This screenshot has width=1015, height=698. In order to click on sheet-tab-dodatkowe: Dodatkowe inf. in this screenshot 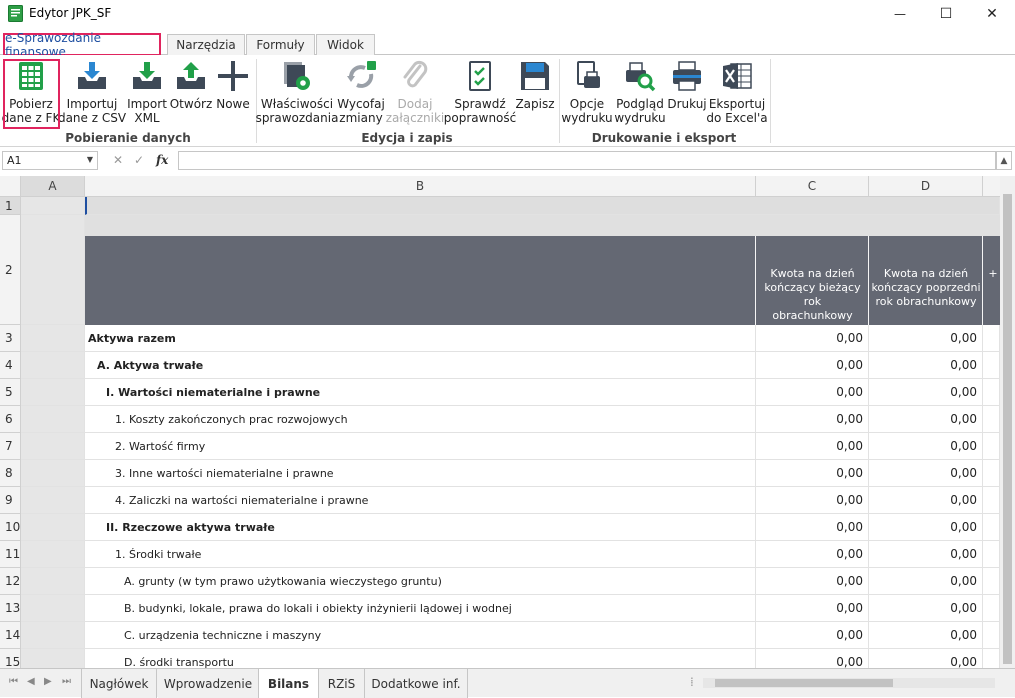, I will do `click(416, 683)`.